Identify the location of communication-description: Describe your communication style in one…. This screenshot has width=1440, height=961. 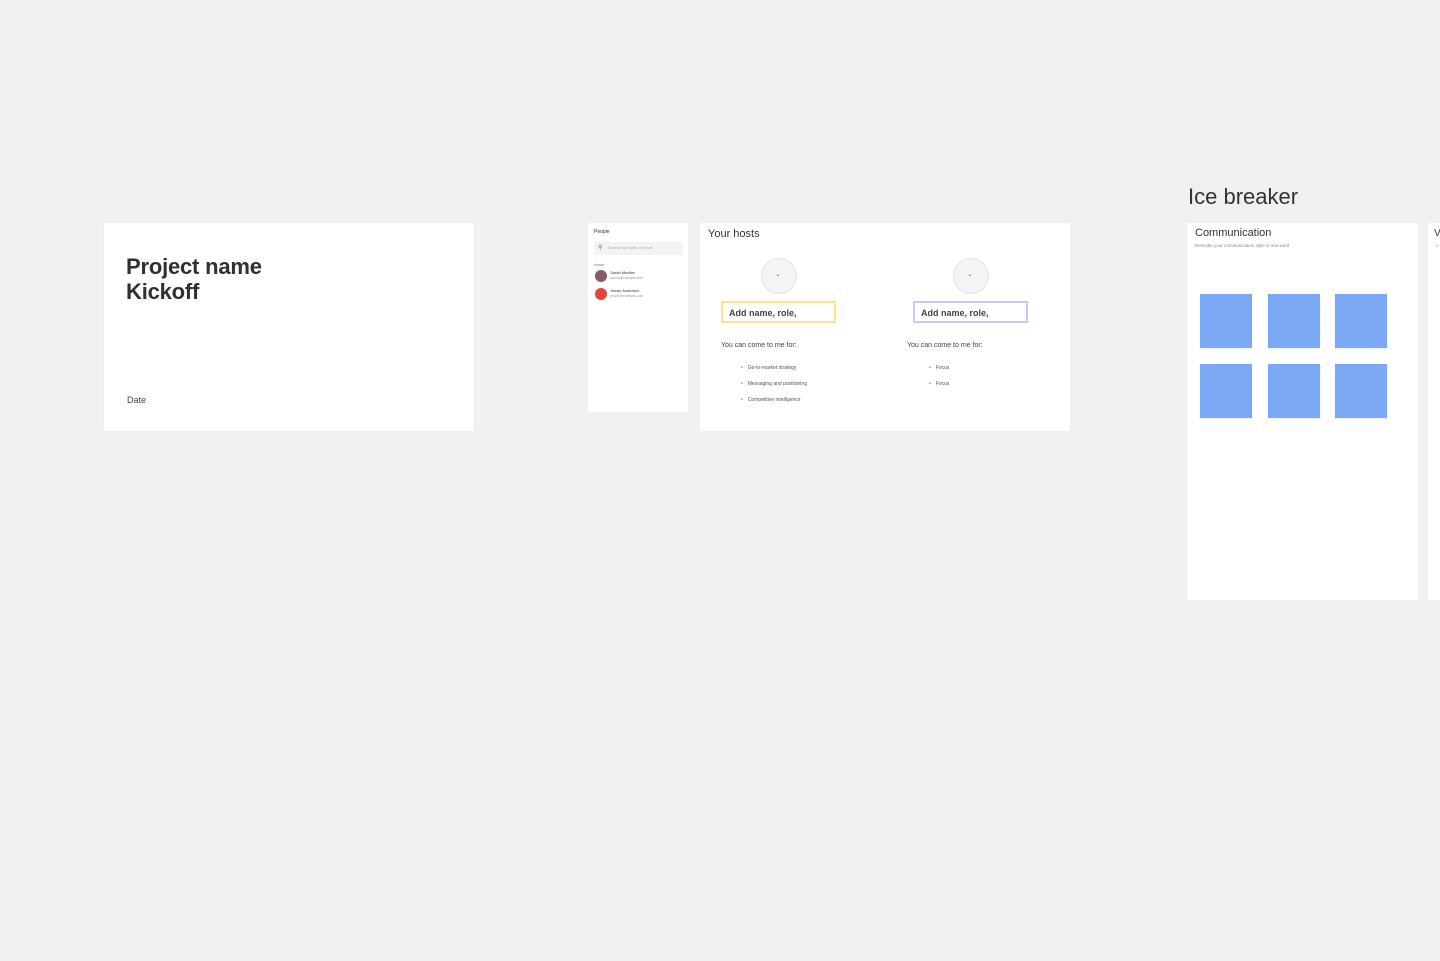
(1242, 245).